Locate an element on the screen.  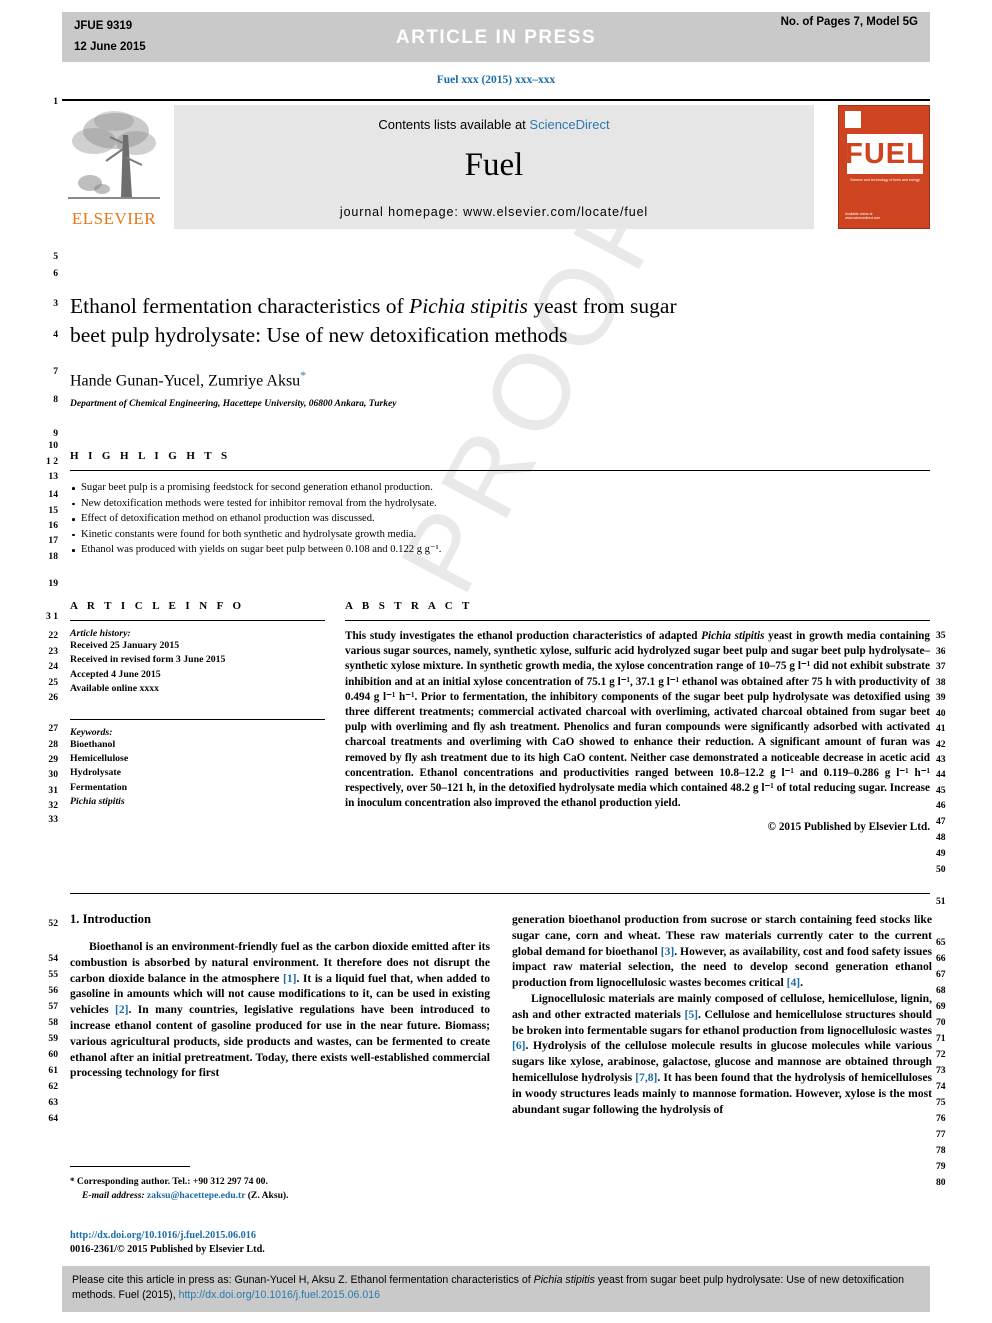
citation-ref: [2] is located at coordinates (122, 1009).